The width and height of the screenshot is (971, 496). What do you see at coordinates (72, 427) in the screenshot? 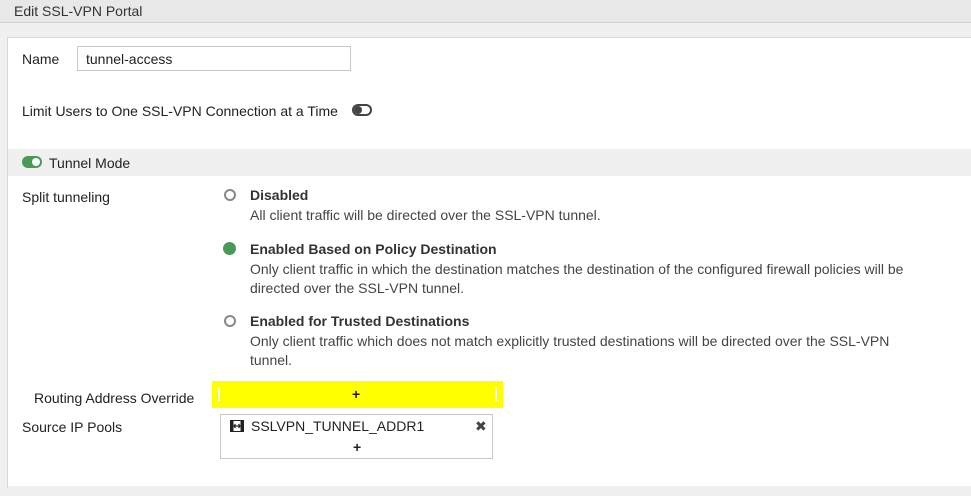
I see `source-ip-pools-label: Source IP Pools` at bounding box center [72, 427].